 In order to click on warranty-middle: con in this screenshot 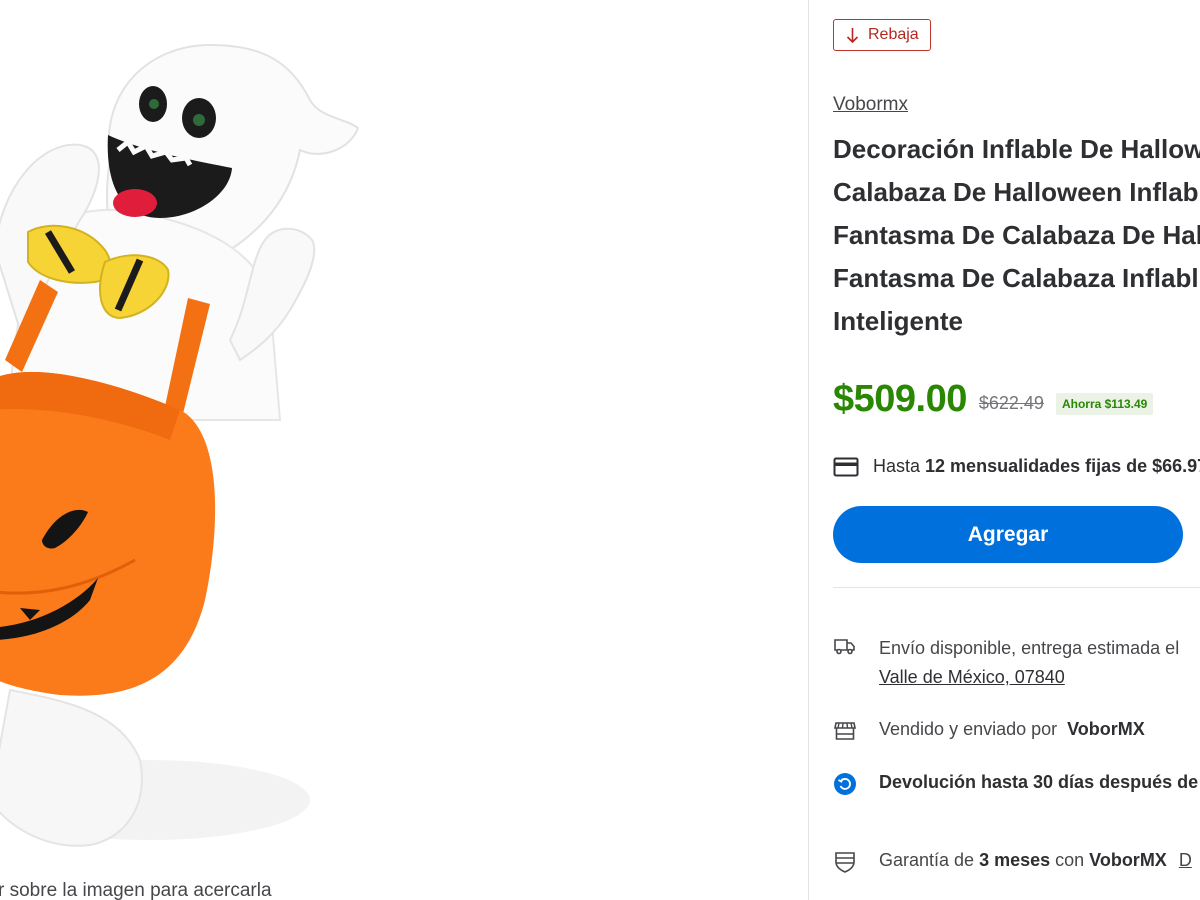, I will do `click(1070, 860)`.